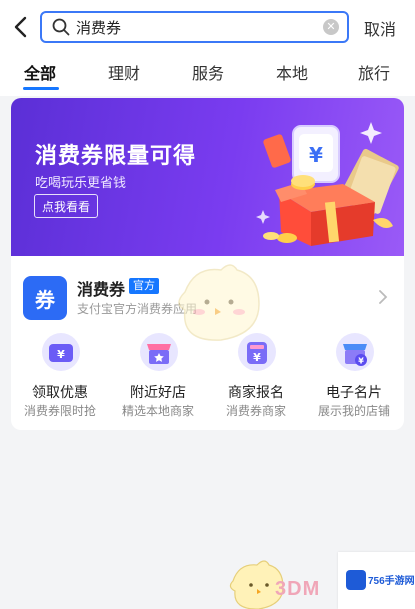 The image size is (415, 609). I want to click on watermark-text: 3DM, so click(298, 589).